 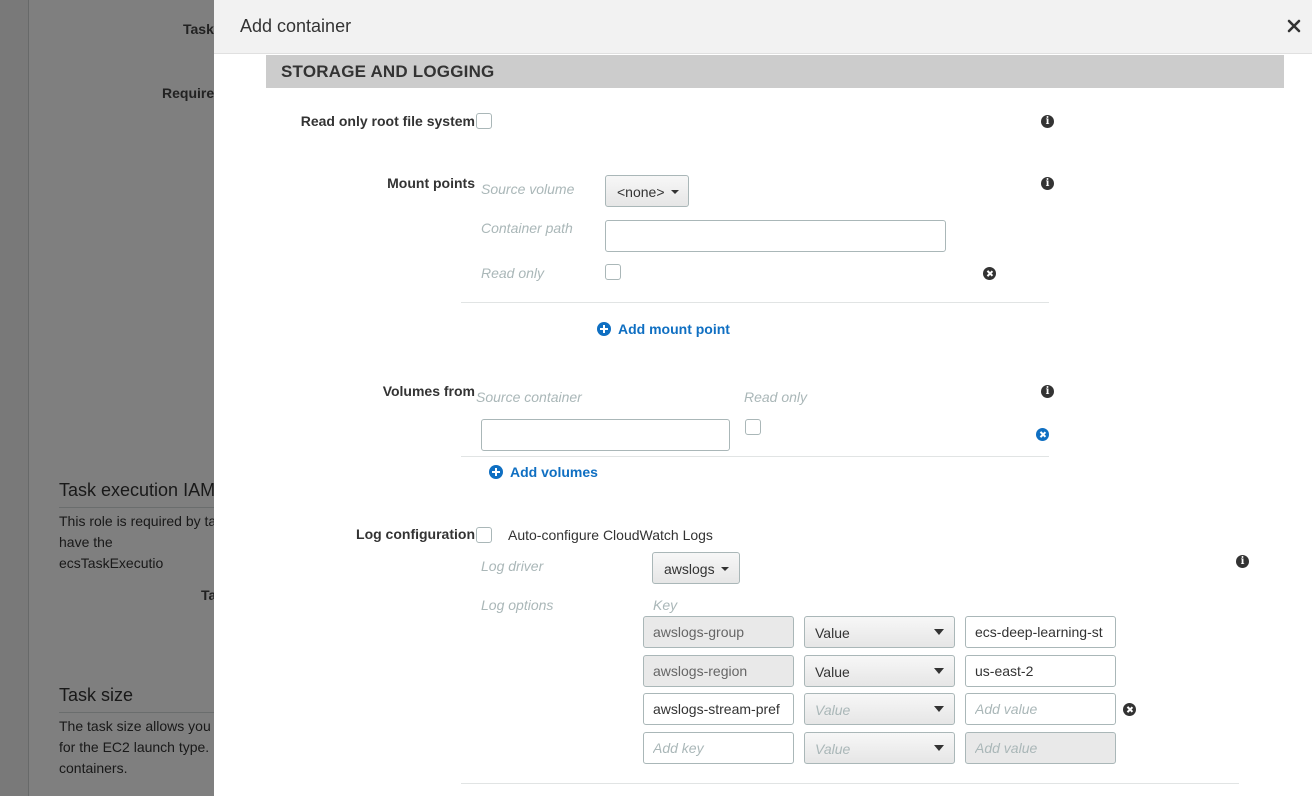 I want to click on log-options-hint: Log options, so click(x=517, y=605).